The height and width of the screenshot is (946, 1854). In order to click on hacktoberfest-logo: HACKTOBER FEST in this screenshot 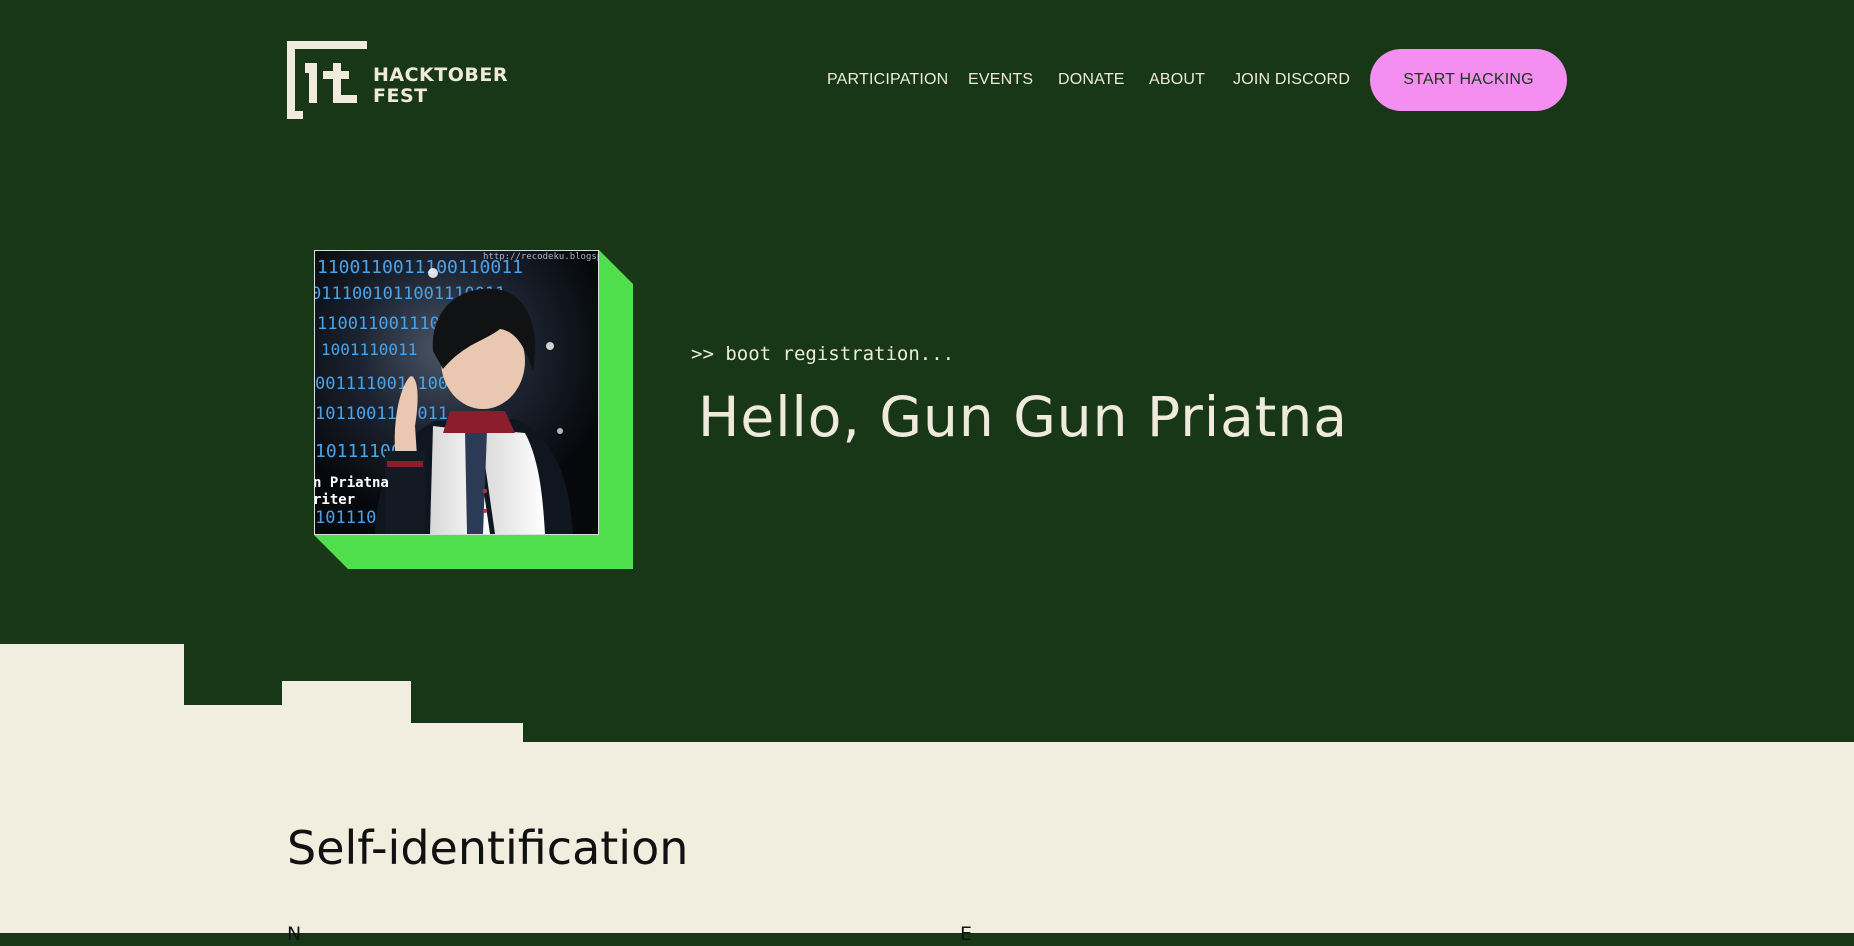, I will do `click(397, 80)`.